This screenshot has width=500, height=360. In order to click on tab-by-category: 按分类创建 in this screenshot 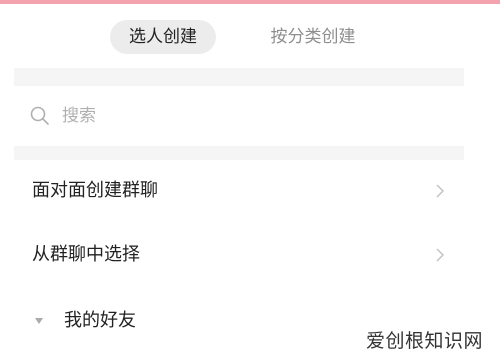, I will do `click(313, 37)`.